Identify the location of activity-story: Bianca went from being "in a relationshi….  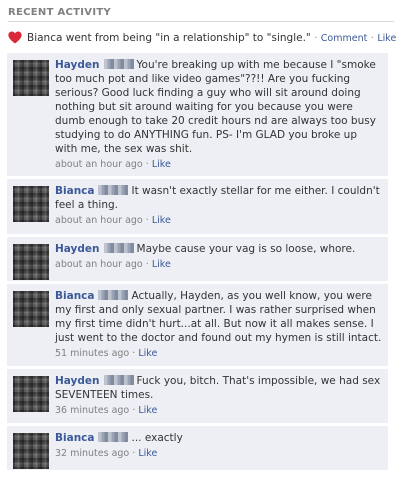
(203, 39).